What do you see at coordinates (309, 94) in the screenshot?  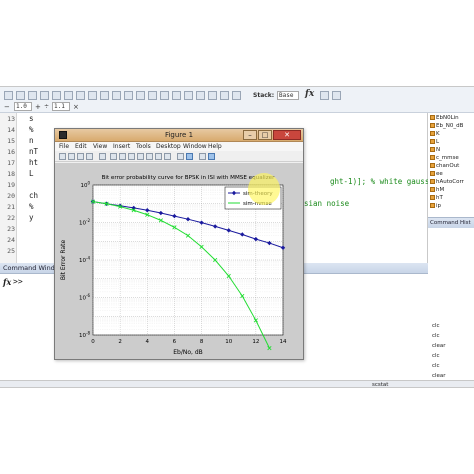 I see `function-browser-icon: fx` at bounding box center [309, 94].